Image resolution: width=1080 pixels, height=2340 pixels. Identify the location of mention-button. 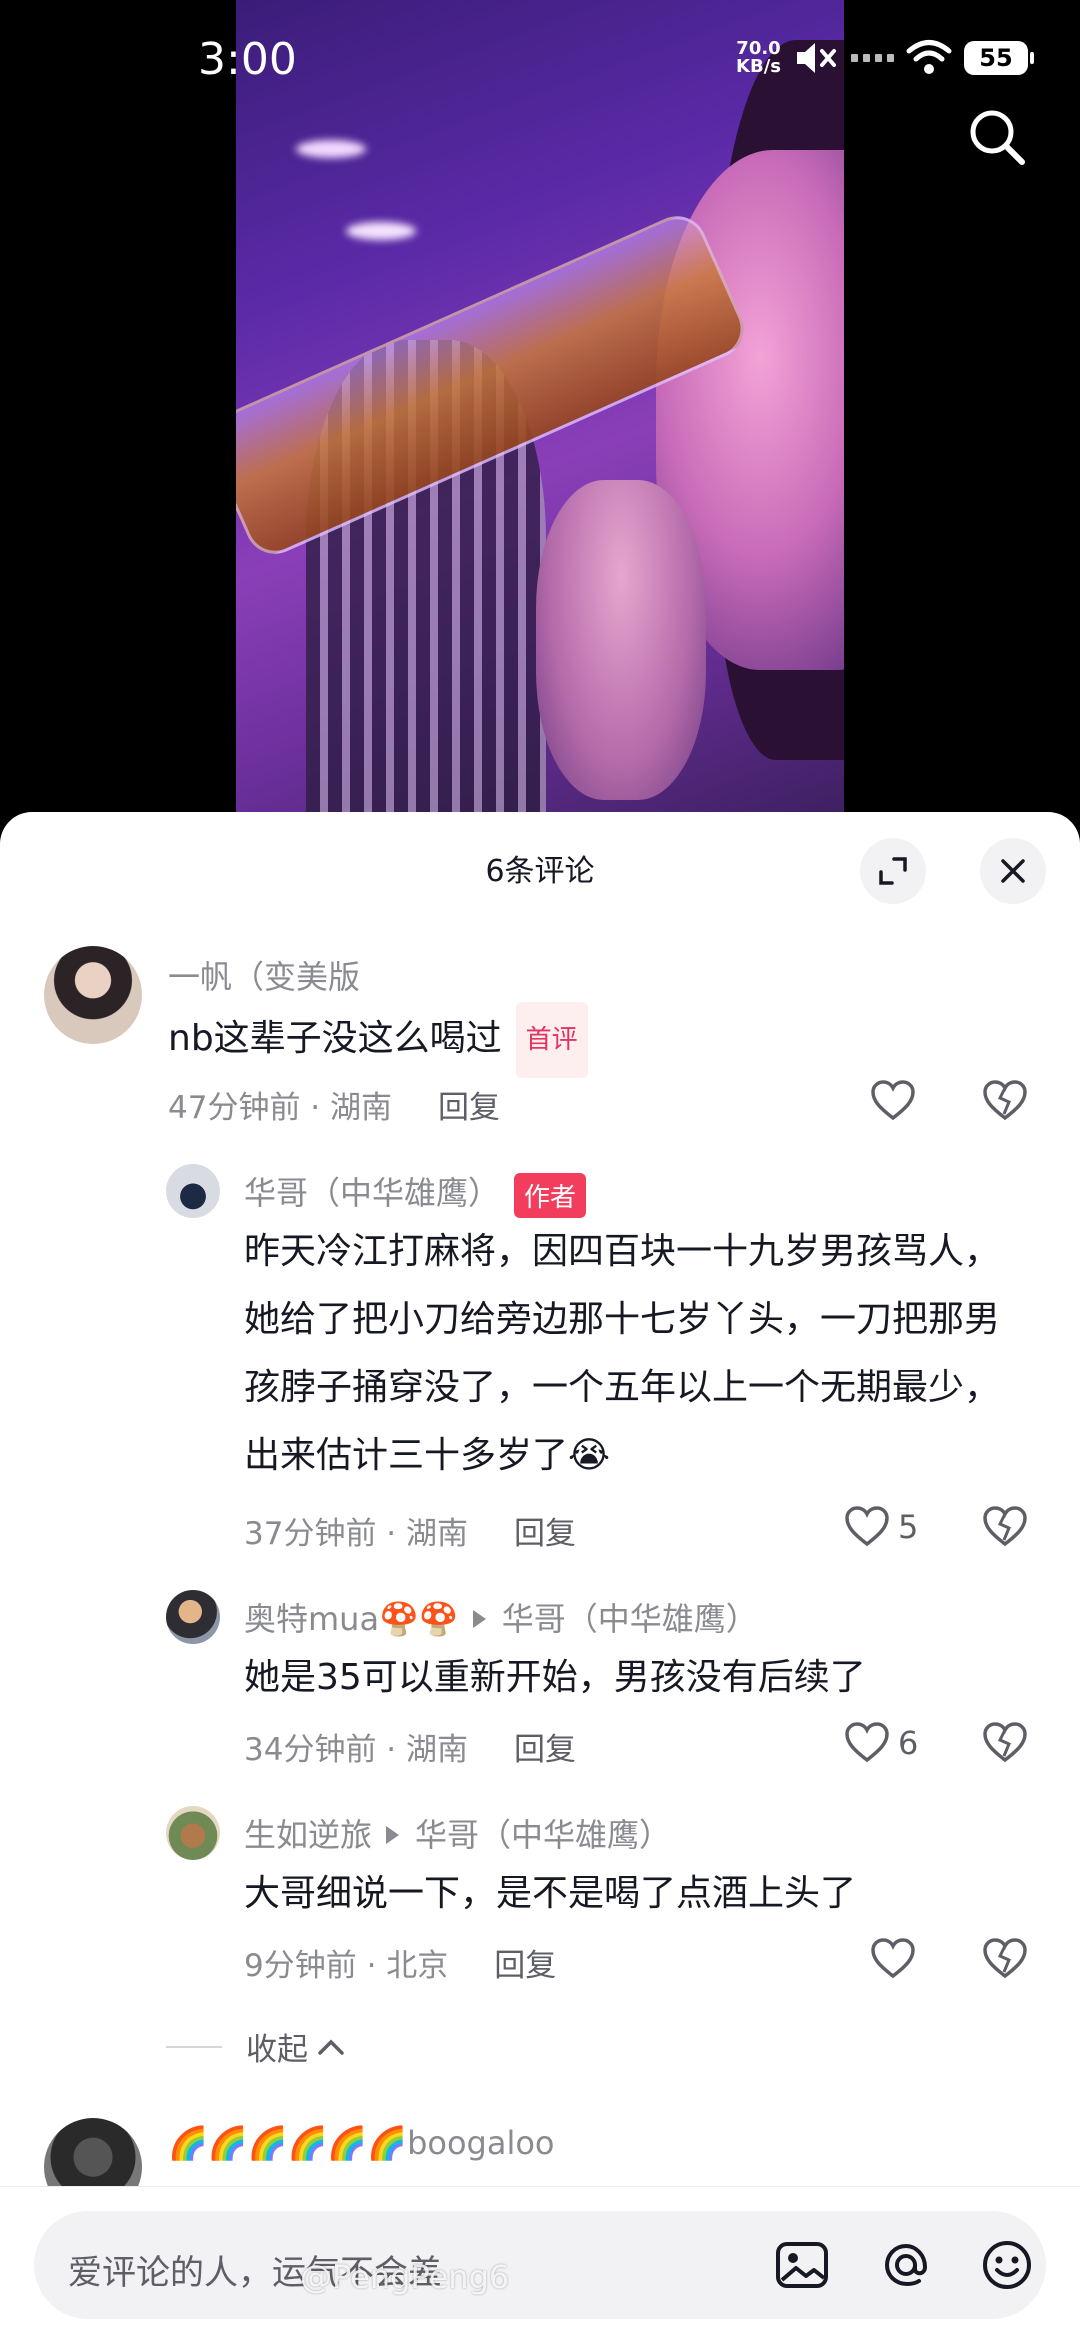
(906, 2265).